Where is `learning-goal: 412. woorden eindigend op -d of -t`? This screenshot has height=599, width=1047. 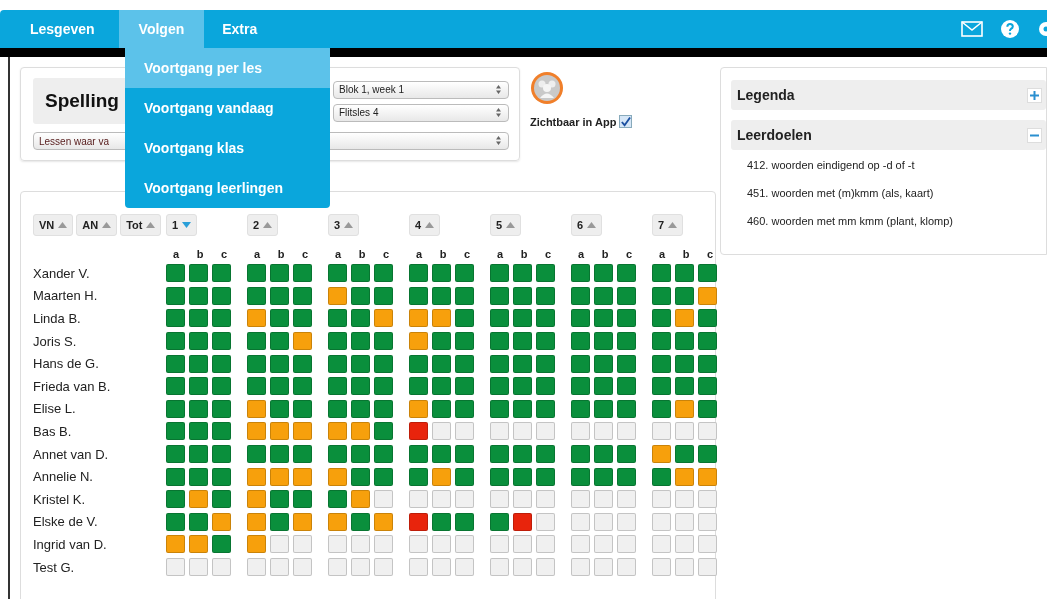
learning-goal: 412. woorden eindigend op -d of -t is located at coordinates (831, 165).